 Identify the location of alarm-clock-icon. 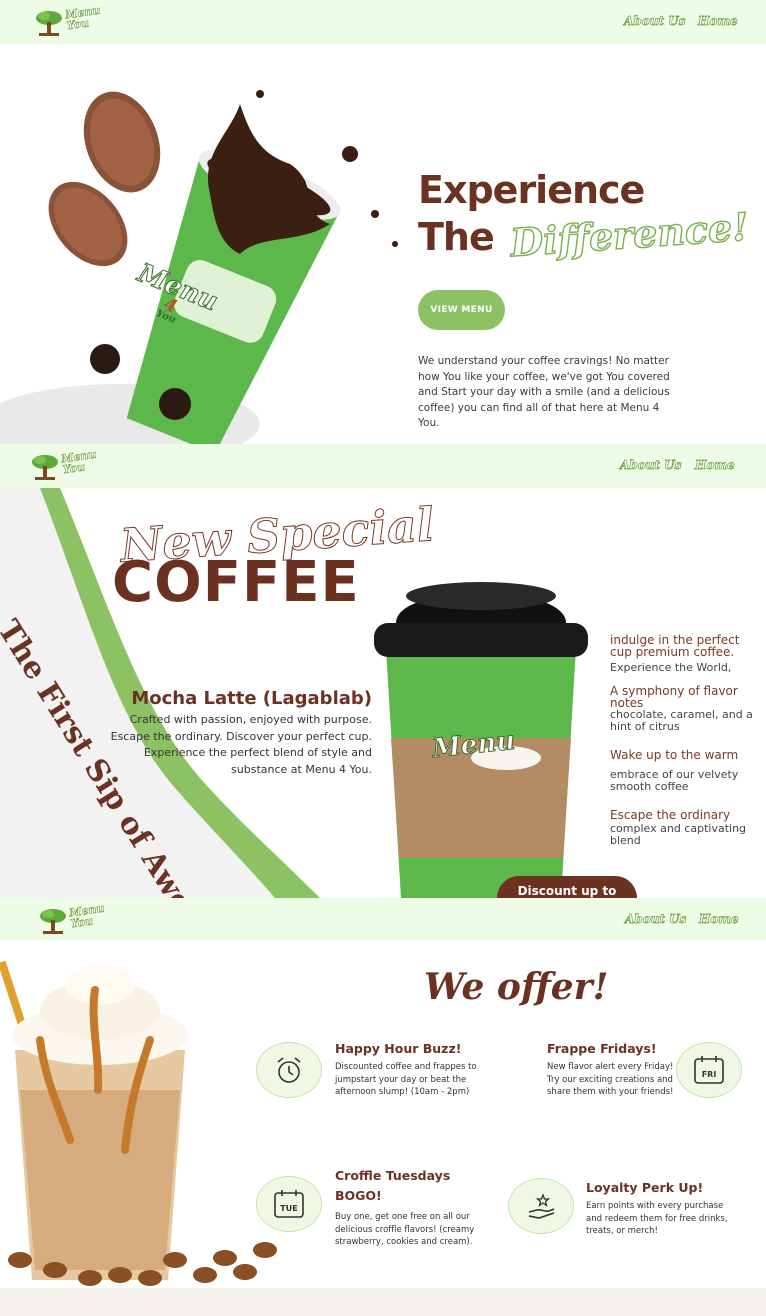
(289, 1070).